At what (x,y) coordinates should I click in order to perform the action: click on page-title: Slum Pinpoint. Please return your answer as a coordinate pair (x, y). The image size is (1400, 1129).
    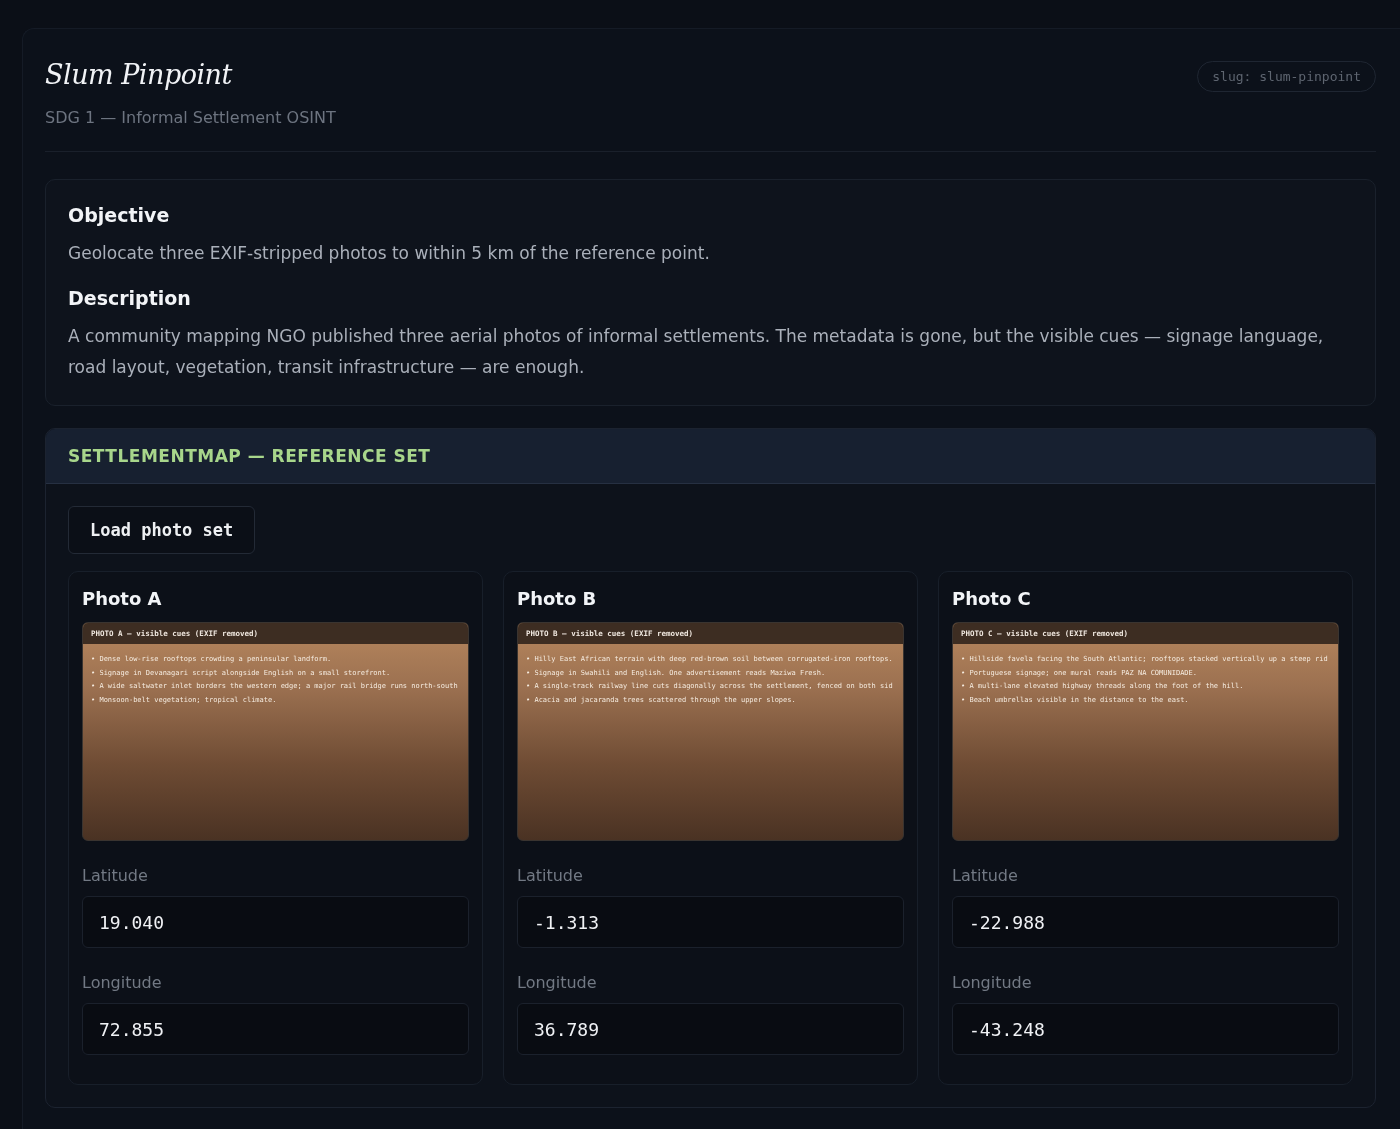
    Looking at the image, I should click on (139, 74).